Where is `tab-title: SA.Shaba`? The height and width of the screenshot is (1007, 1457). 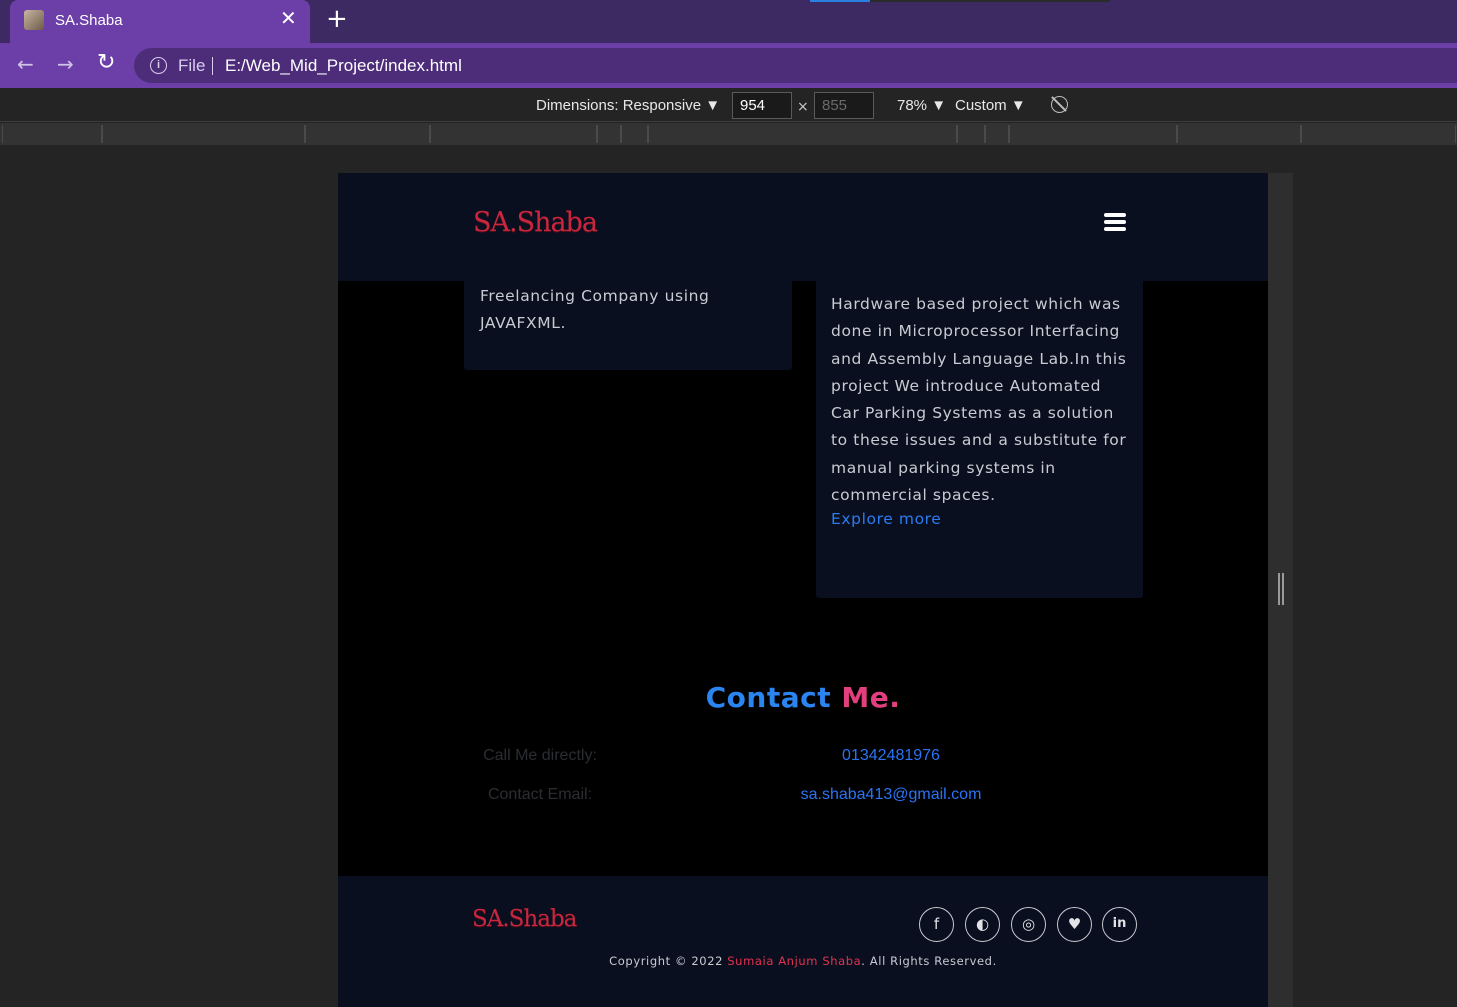 tab-title: SA.Shaba is located at coordinates (89, 20).